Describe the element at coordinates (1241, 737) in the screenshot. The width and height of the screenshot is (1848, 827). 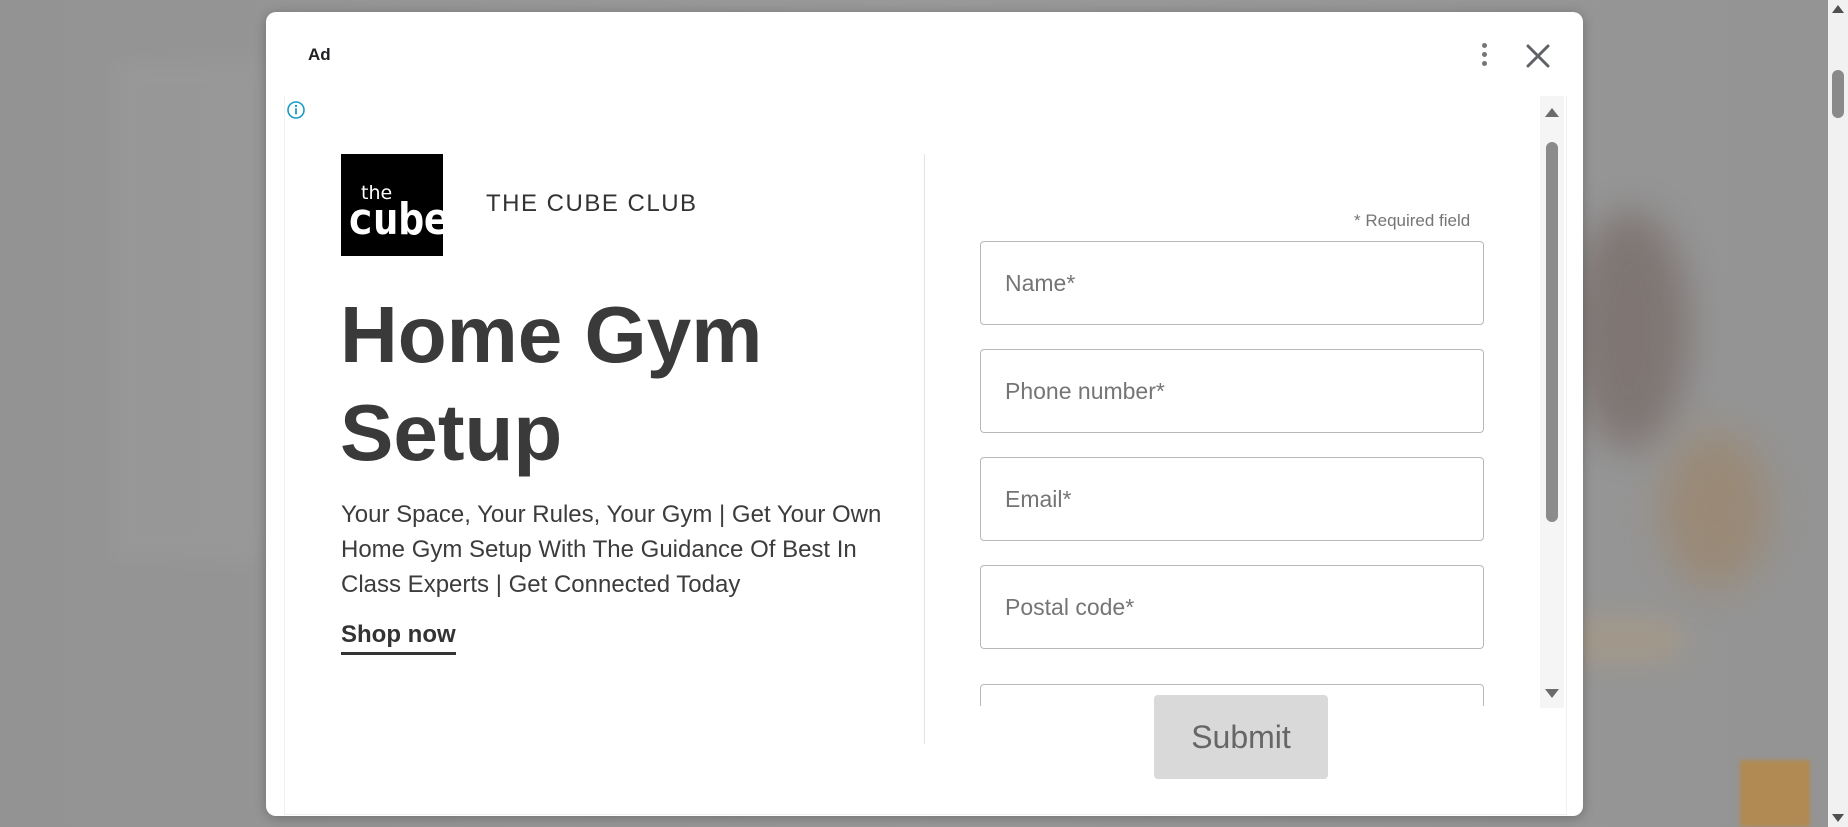
I see `submit-button: Submit` at that location.